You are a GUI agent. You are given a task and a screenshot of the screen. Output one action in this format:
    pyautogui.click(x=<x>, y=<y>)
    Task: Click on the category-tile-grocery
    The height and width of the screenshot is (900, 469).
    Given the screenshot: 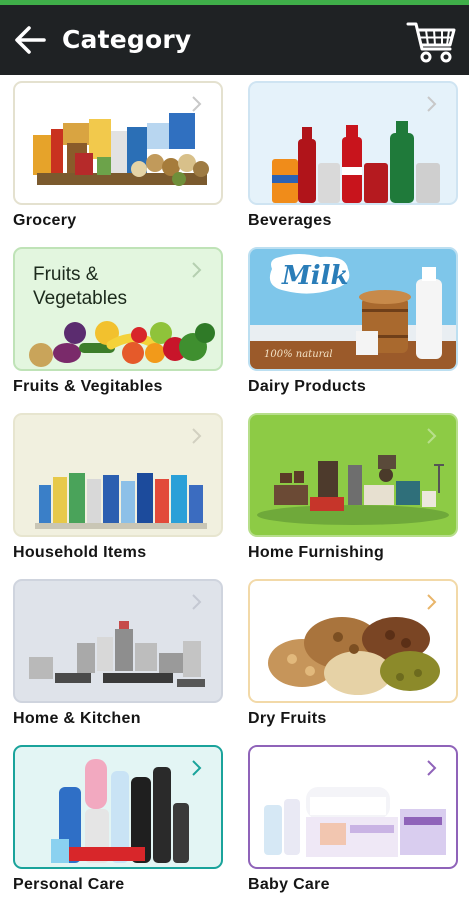 What is the action you would take?
    pyautogui.click(x=118, y=143)
    